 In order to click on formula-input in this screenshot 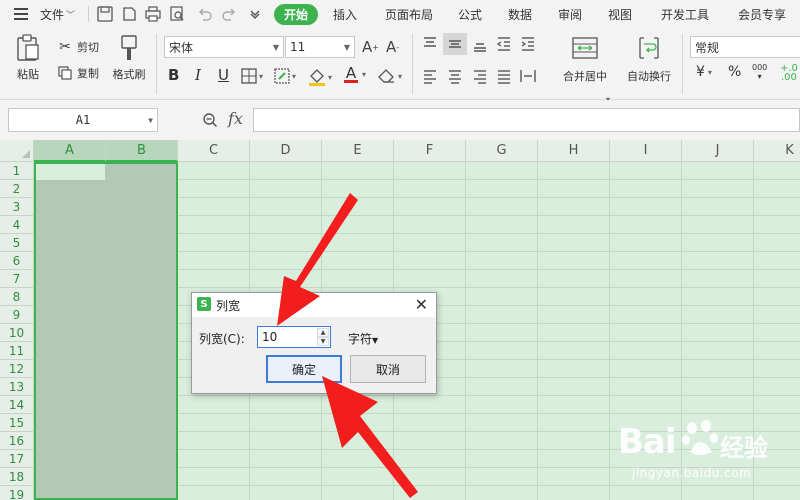, I will do `click(526, 120)`.